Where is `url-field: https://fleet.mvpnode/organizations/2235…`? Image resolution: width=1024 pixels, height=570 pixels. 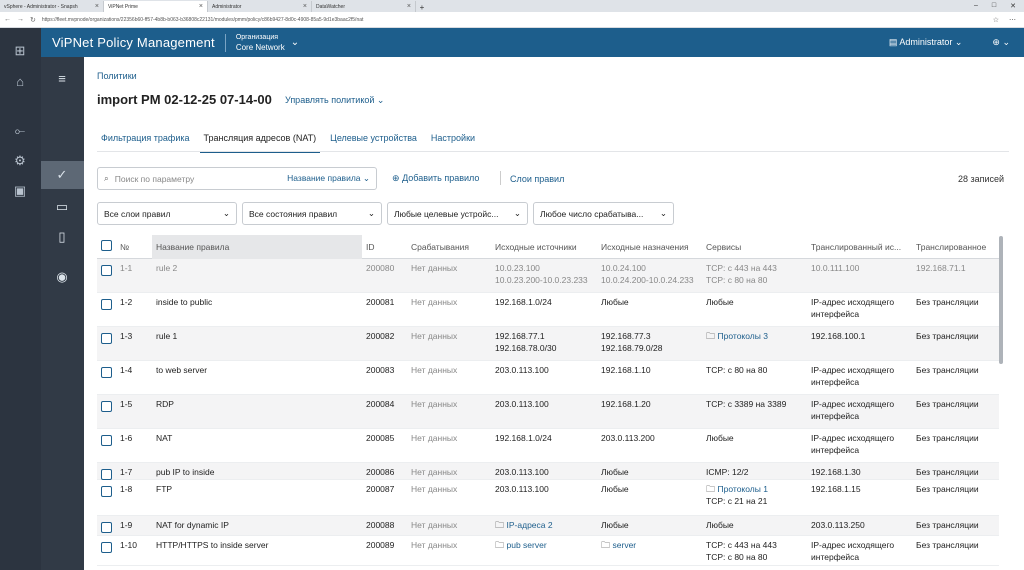 url-field: https://fleet.mvpnode/organizations/2235… is located at coordinates (514, 20).